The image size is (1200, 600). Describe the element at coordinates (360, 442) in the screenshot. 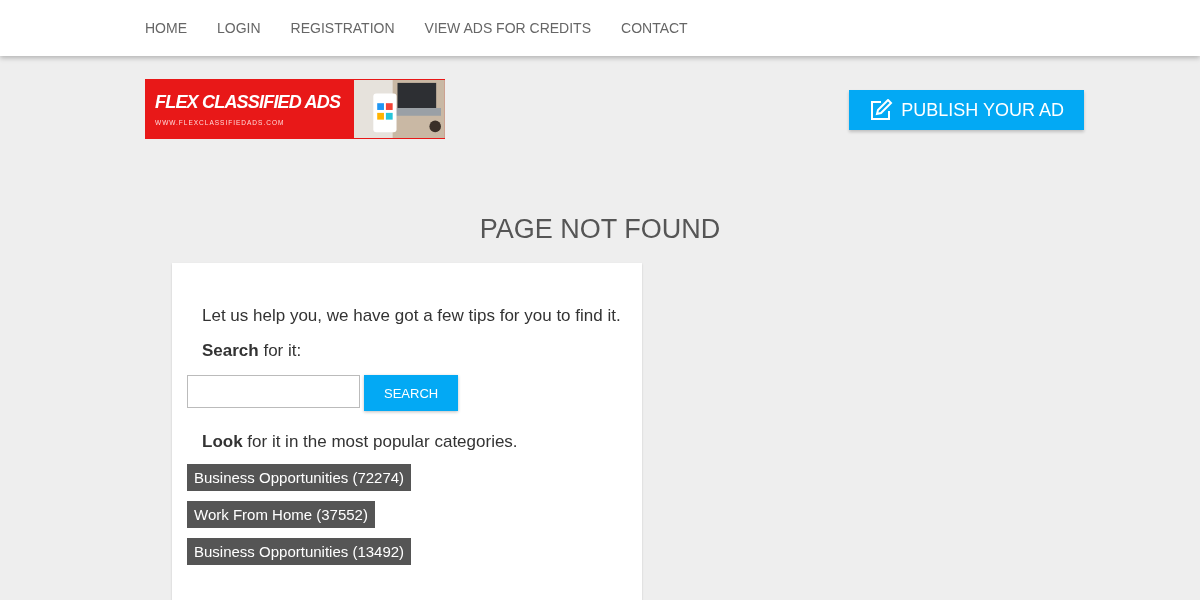

I see `look-prompt: Look for it in the most popular categories.` at that location.